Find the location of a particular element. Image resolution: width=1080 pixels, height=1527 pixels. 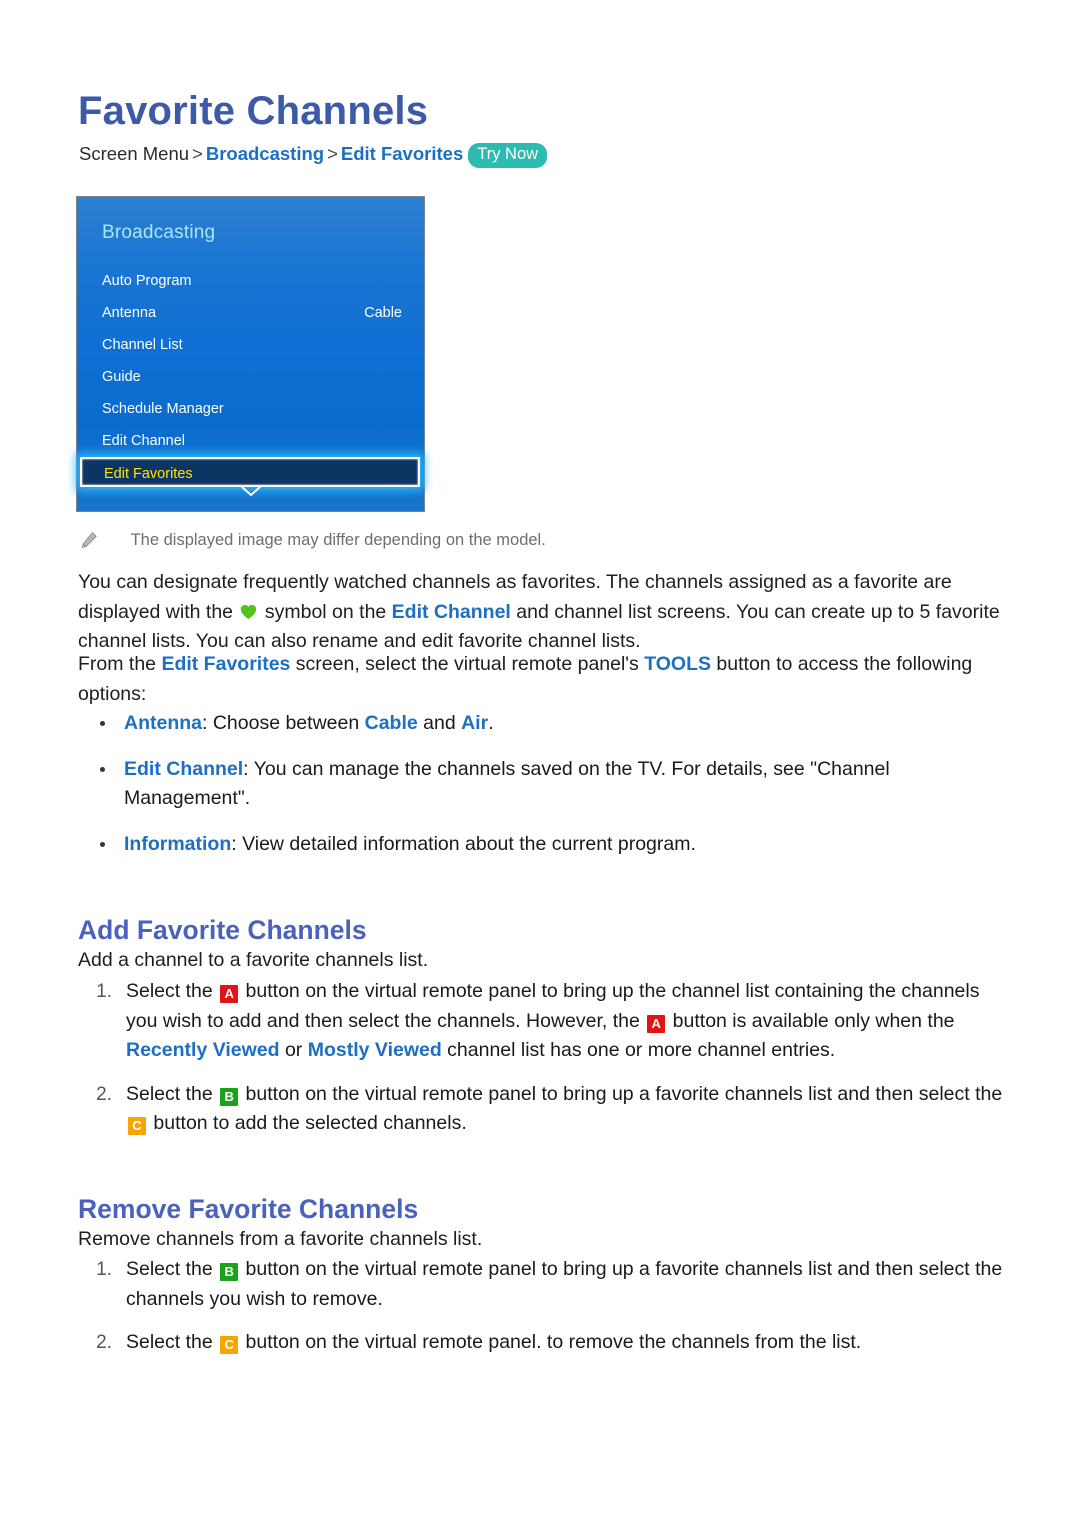

tv-menu-item-label: Schedule Manager is located at coordinates (163, 409).